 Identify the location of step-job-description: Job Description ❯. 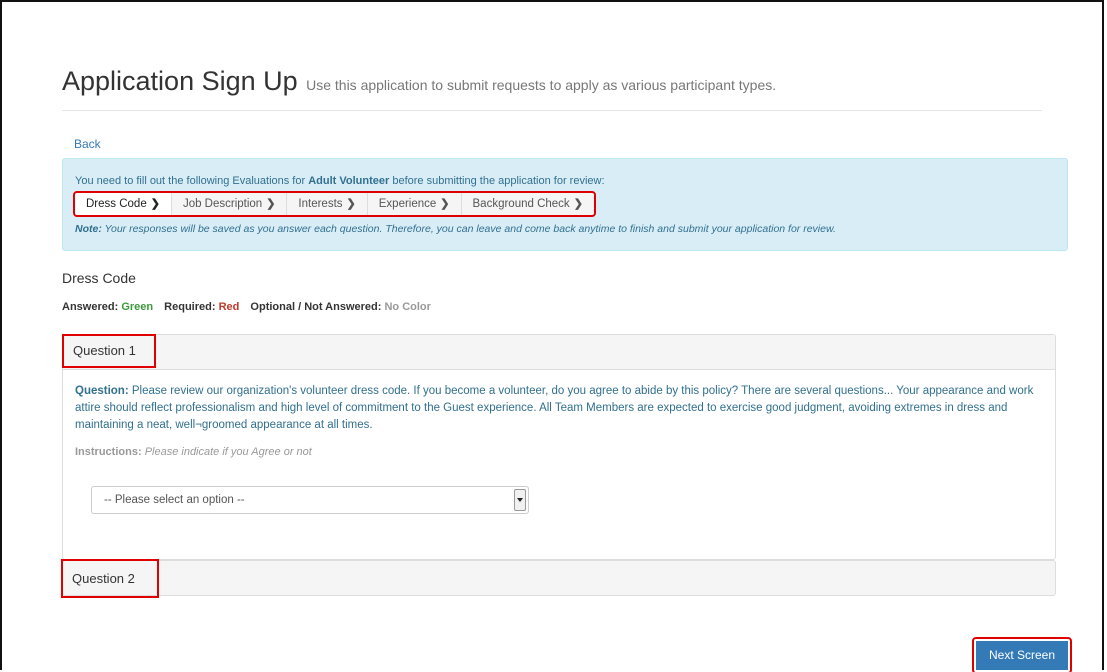
(229, 204).